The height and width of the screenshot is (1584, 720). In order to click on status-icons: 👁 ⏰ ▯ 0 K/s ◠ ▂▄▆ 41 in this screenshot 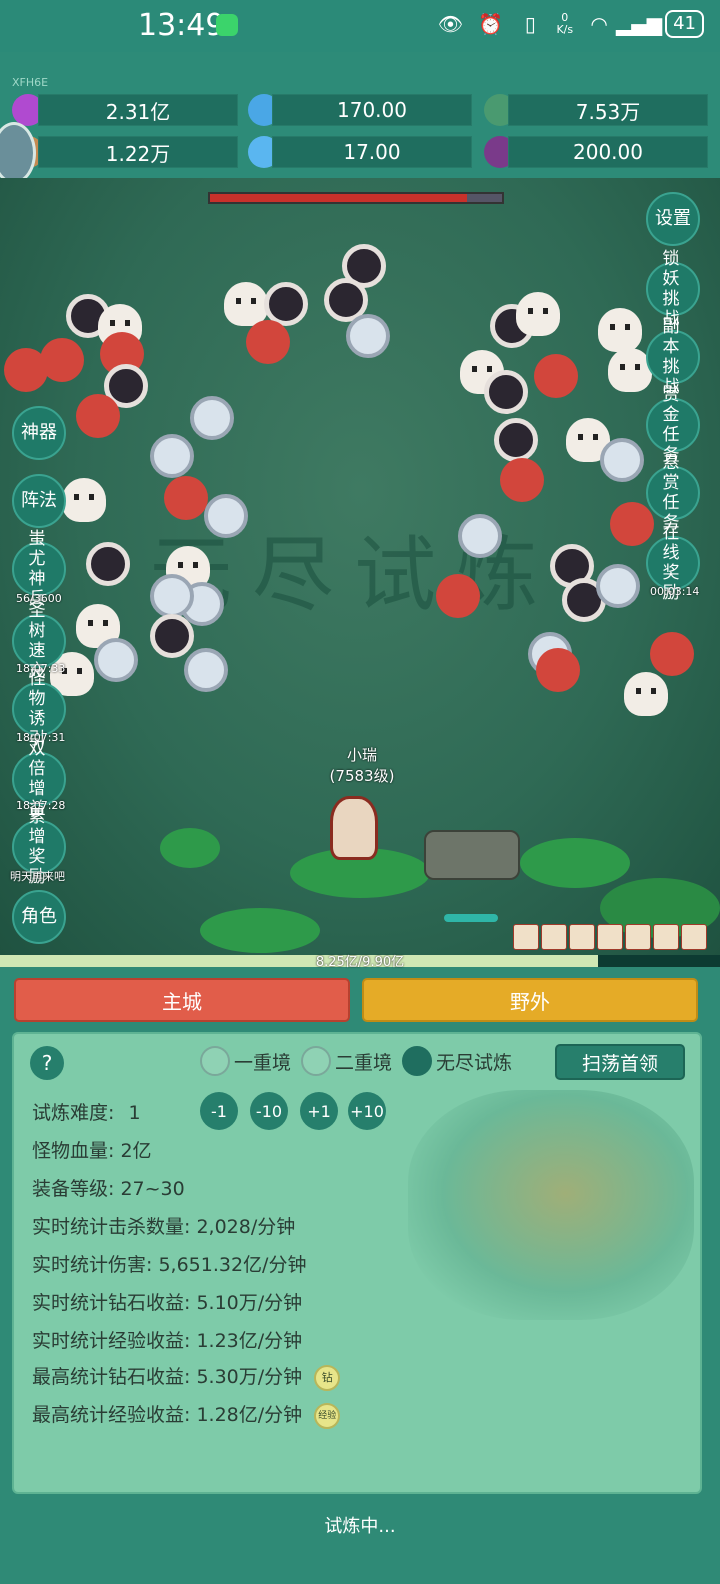, I will do `click(570, 24)`.